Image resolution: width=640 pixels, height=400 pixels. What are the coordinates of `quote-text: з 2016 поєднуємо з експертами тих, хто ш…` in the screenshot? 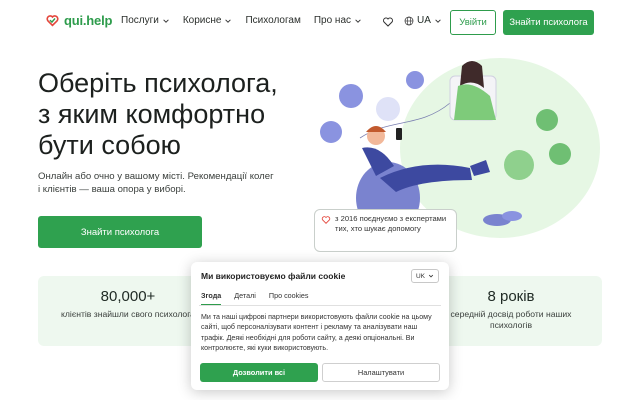 It's located at (391, 223).